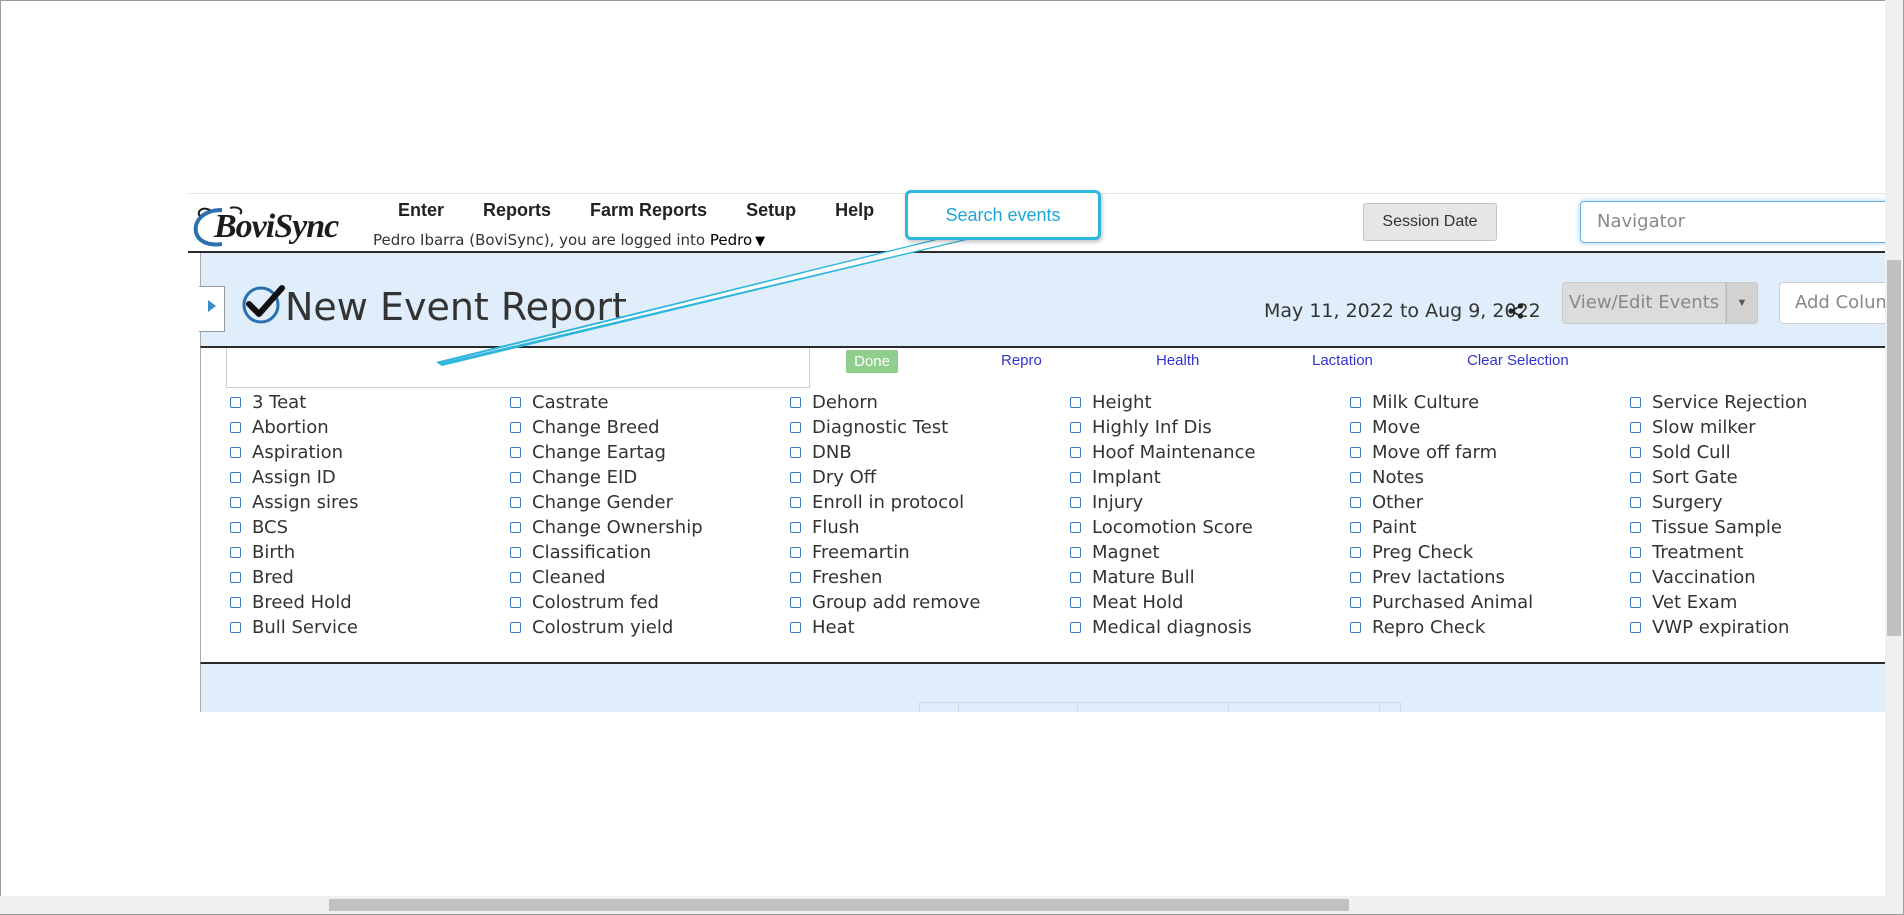 Image resolution: width=1904 pixels, height=915 pixels. Describe the element at coordinates (518, 368) in the screenshot. I see `event-search-input` at that location.